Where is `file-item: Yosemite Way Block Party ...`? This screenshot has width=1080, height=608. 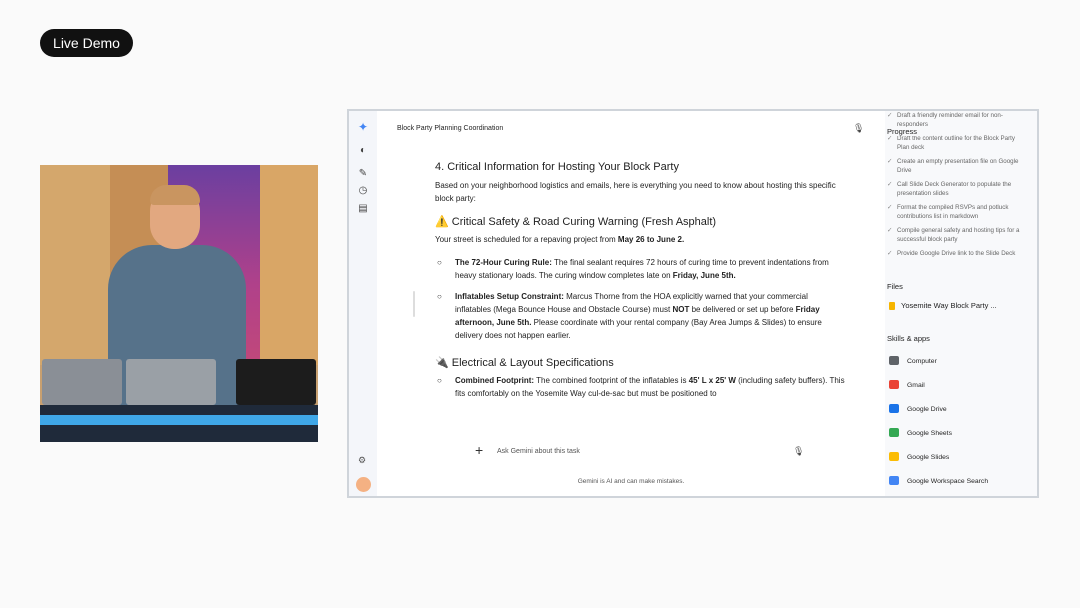
file-item: Yosemite Way Block Party ... is located at coordinates (943, 306).